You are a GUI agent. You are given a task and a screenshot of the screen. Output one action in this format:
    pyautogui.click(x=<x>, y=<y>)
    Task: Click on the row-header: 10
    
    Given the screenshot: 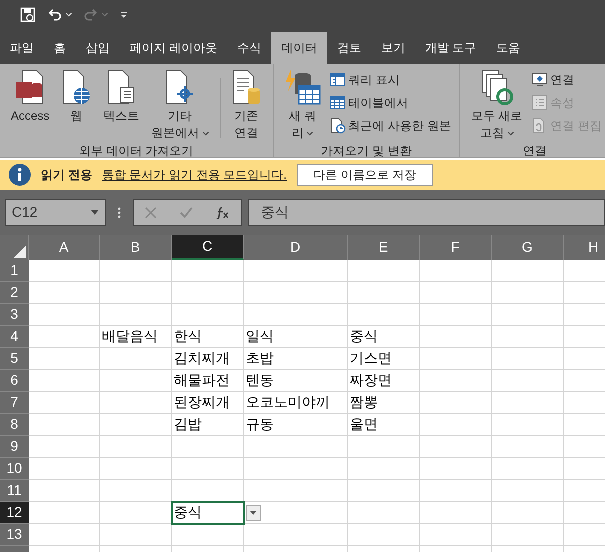 What is the action you would take?
    pyautogui.click(x=14, y=469)
    